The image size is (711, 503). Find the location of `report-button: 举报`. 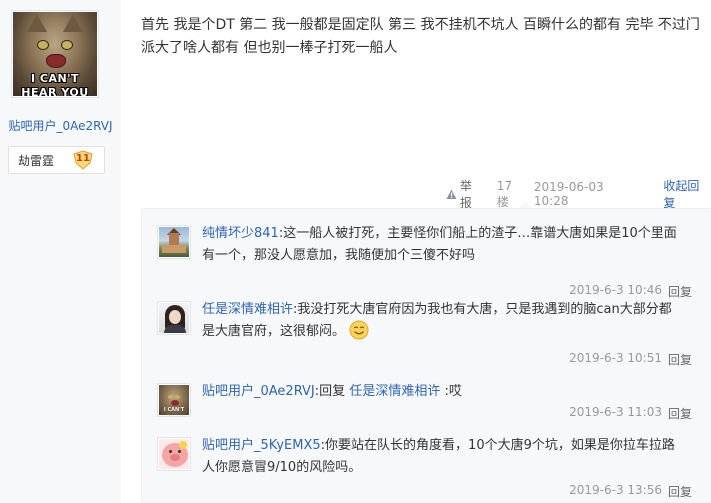

report-button: 举报 is located at coordinates (465, 194).